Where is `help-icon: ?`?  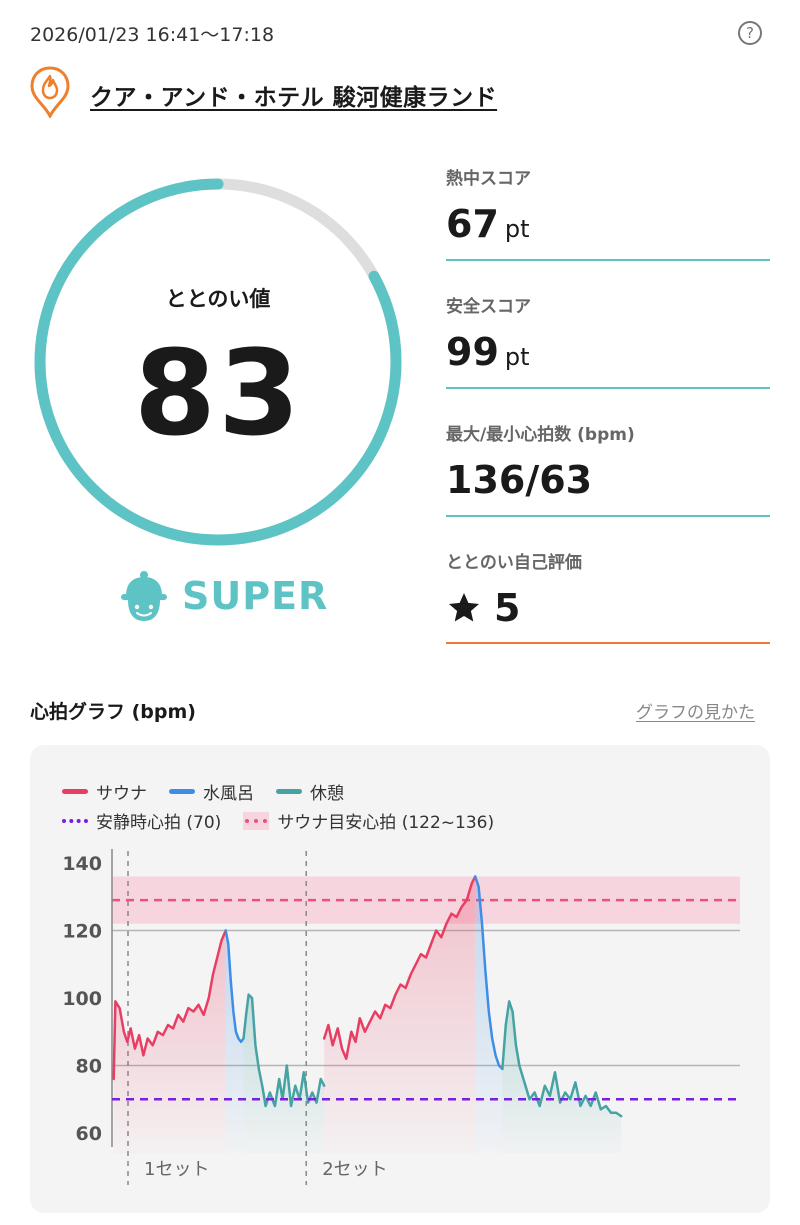
help-icon: ? is located at coordinates (750, 33).